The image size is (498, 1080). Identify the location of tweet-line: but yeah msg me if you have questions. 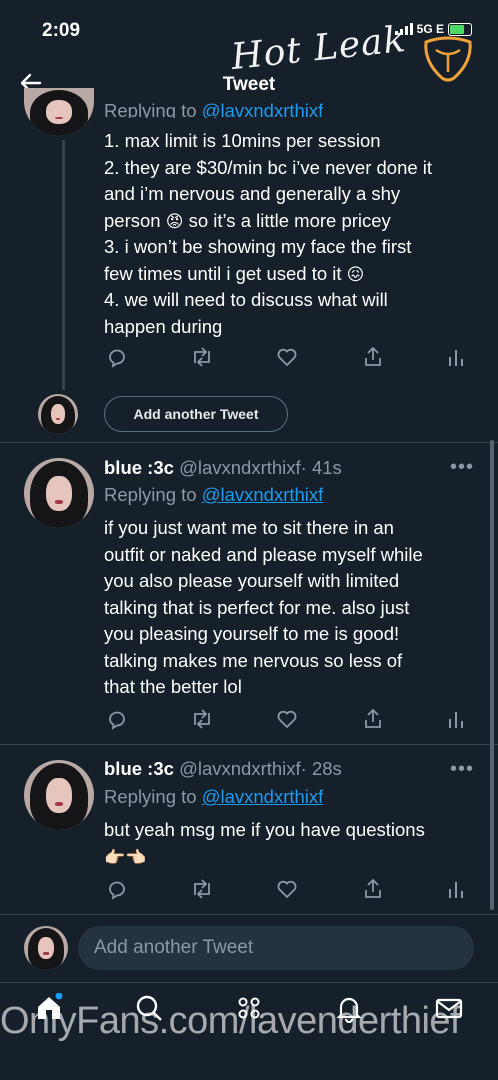
(264, 829).